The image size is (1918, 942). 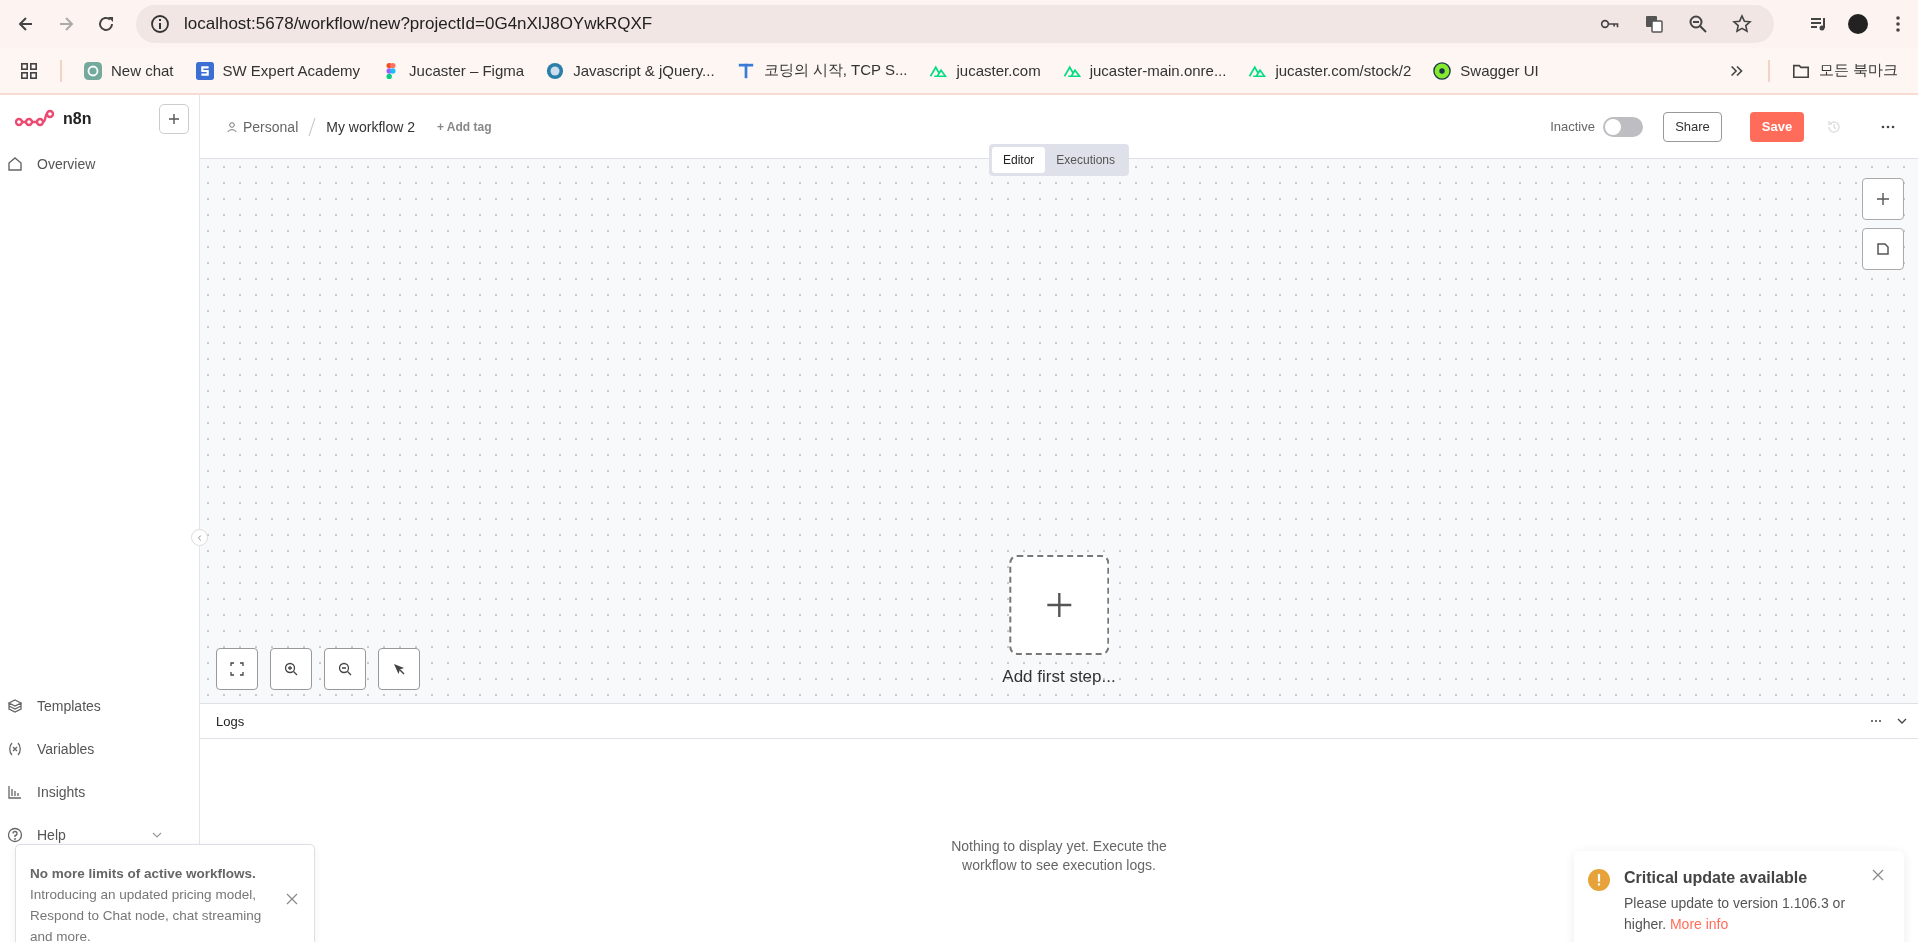 I want to click on zoom-in-button, so click(x=291, y=669).